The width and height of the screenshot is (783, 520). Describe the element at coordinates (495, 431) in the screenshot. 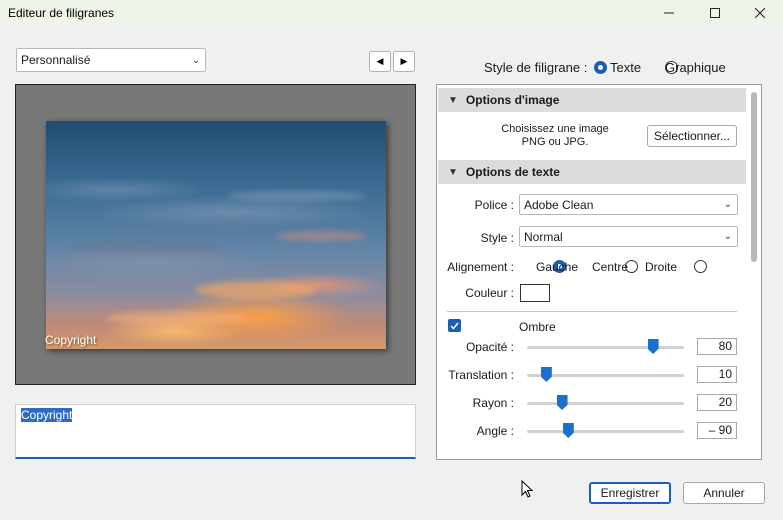

I see `slider-label: Angle :` at that location.